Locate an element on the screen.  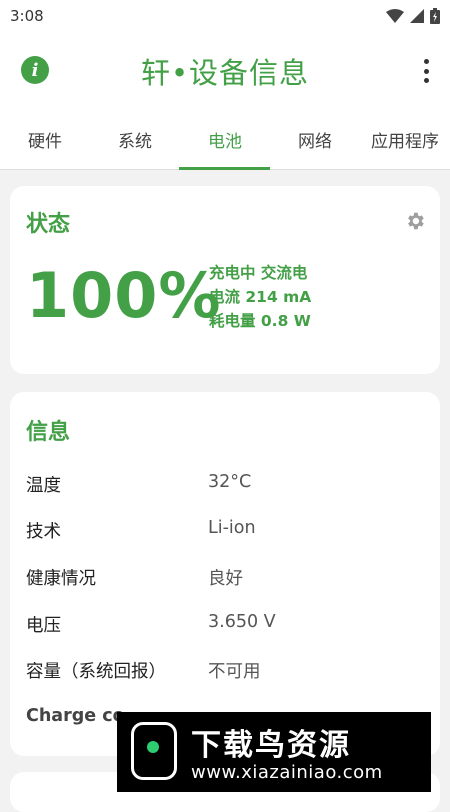
status-card-title: 状态 is located at coordinates (48, 224).